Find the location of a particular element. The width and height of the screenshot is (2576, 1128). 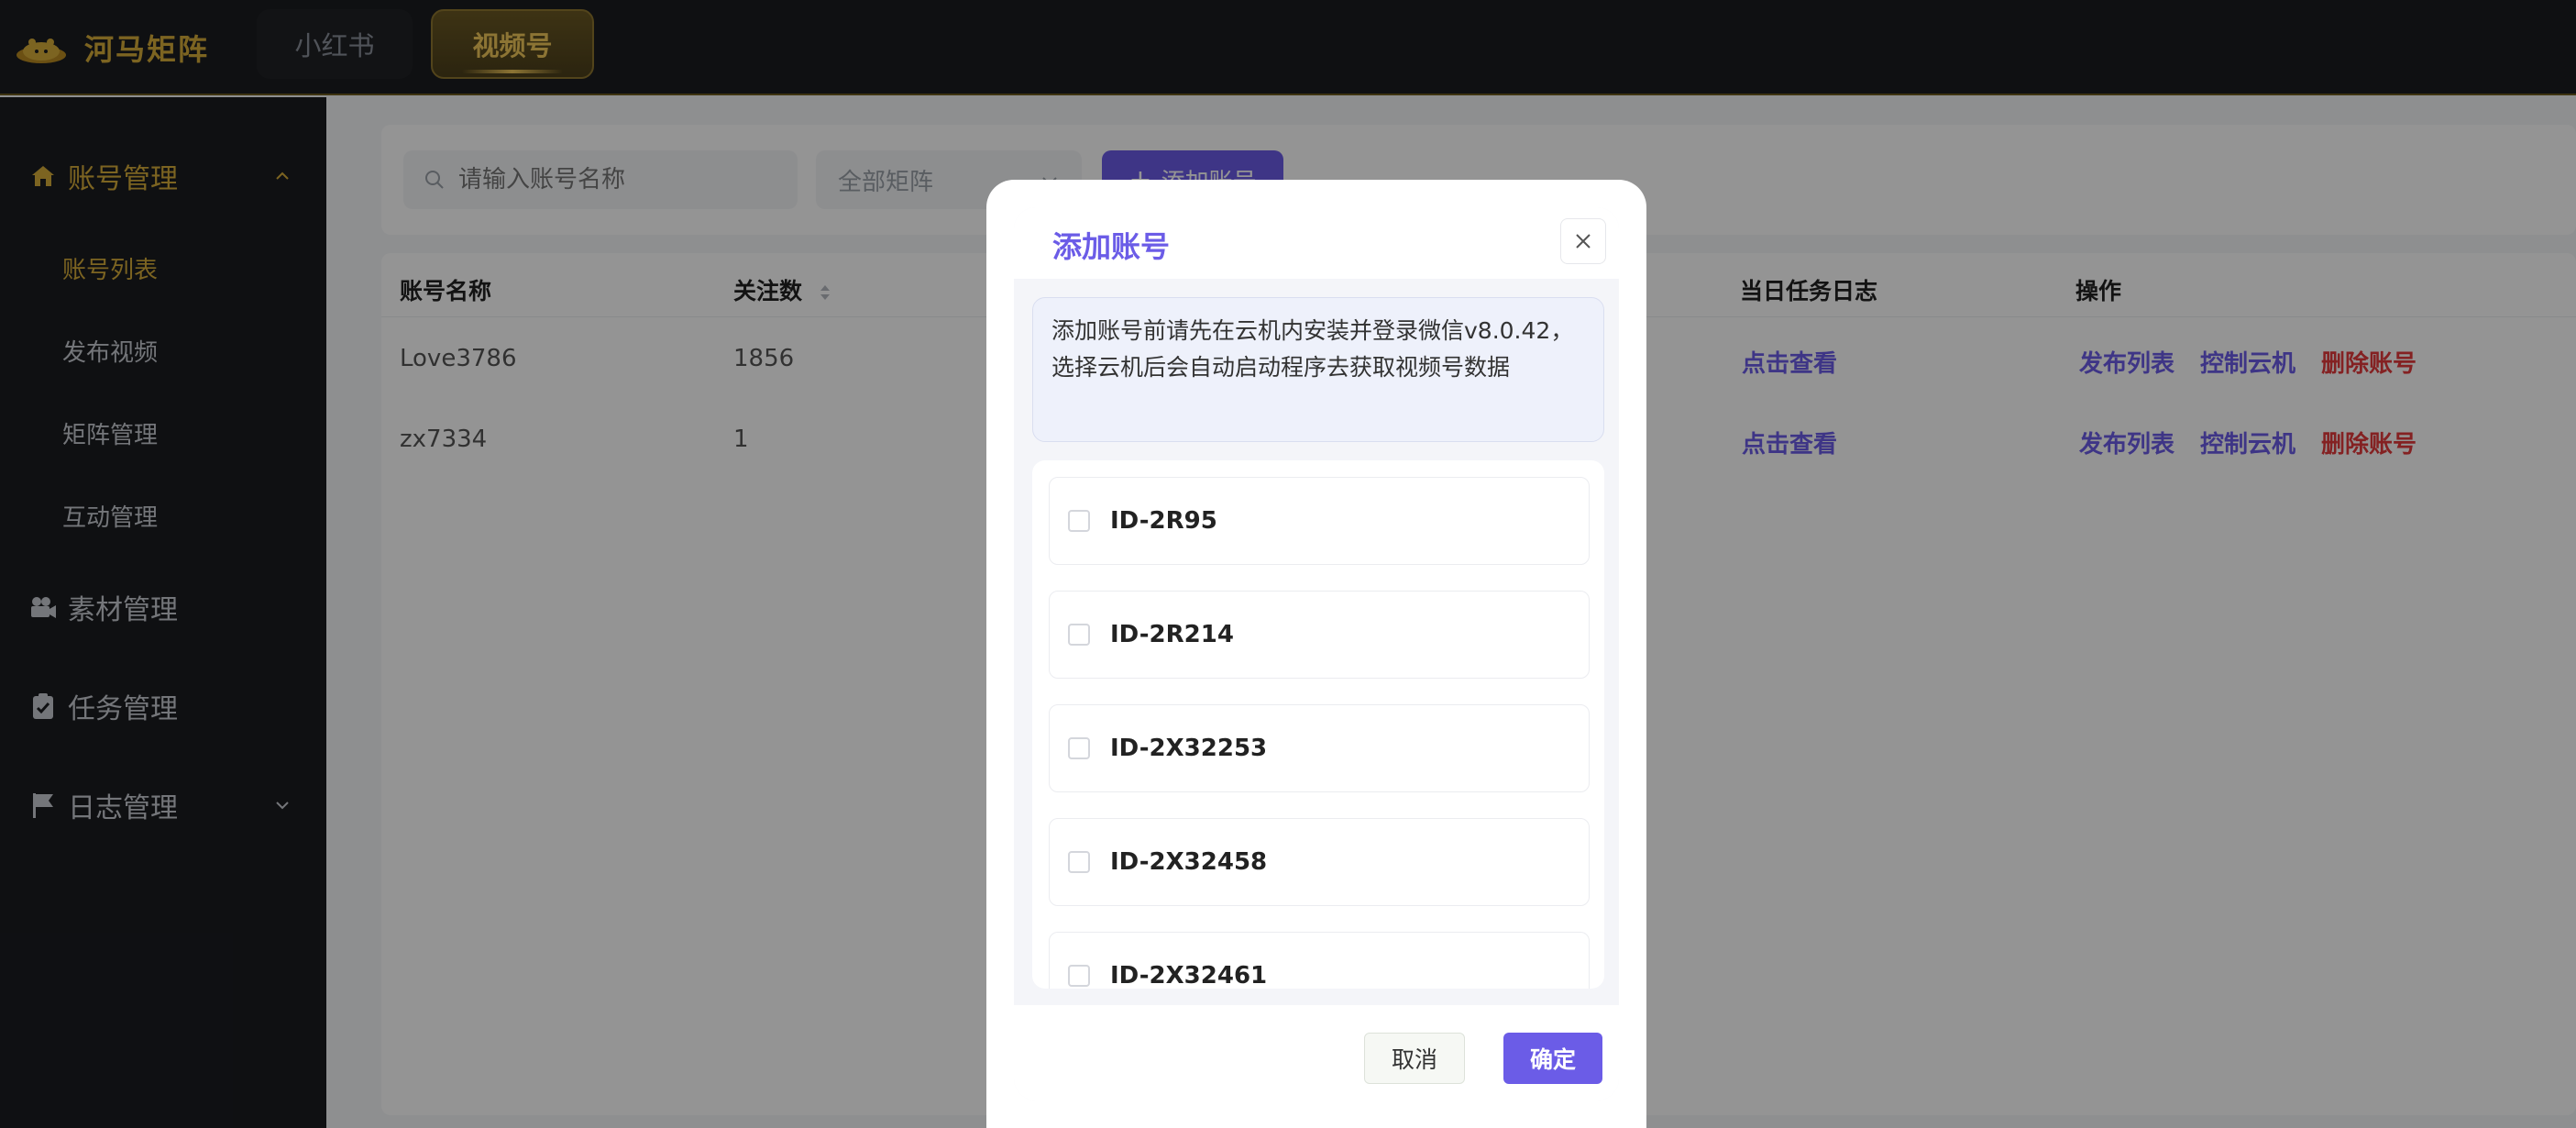

device-label: ID-2R95 is located at coordinates (1163, 521).